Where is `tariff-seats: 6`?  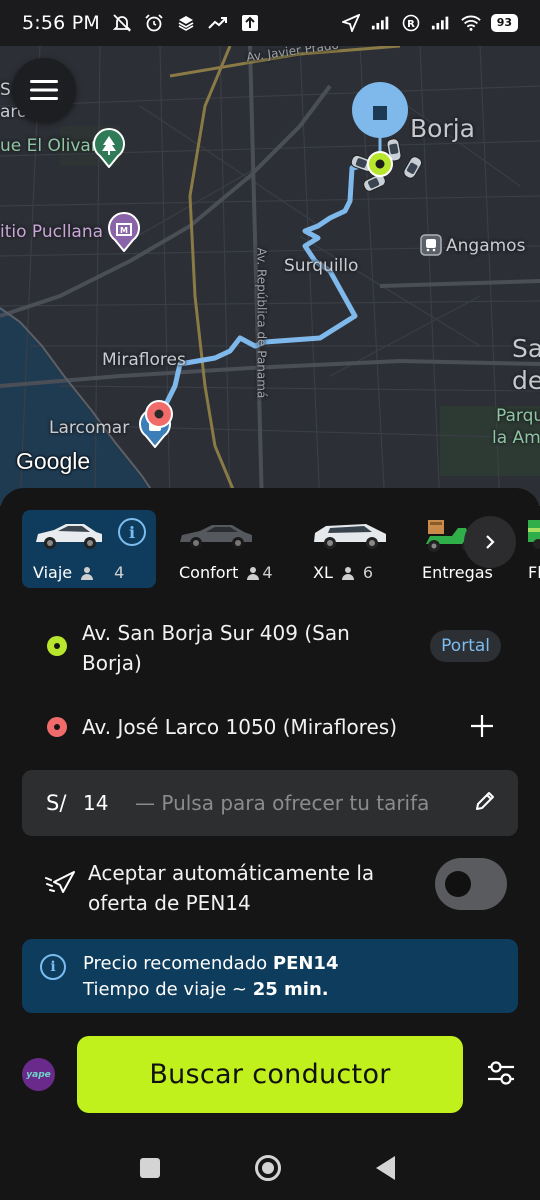
tariff-seats: 6 is located at coordinates (368, 572).